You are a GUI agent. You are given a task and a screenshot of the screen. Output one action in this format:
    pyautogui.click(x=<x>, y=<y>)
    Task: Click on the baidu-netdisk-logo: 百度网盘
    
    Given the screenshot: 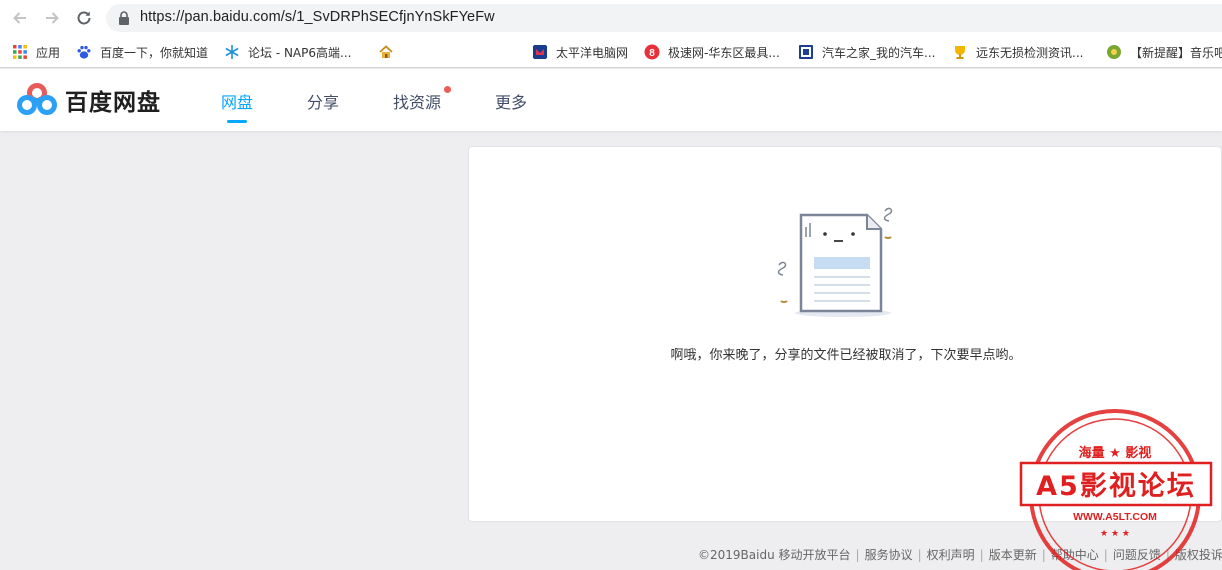 What is the action you would take?
    pyautogui.click(x=89, y=100)
    